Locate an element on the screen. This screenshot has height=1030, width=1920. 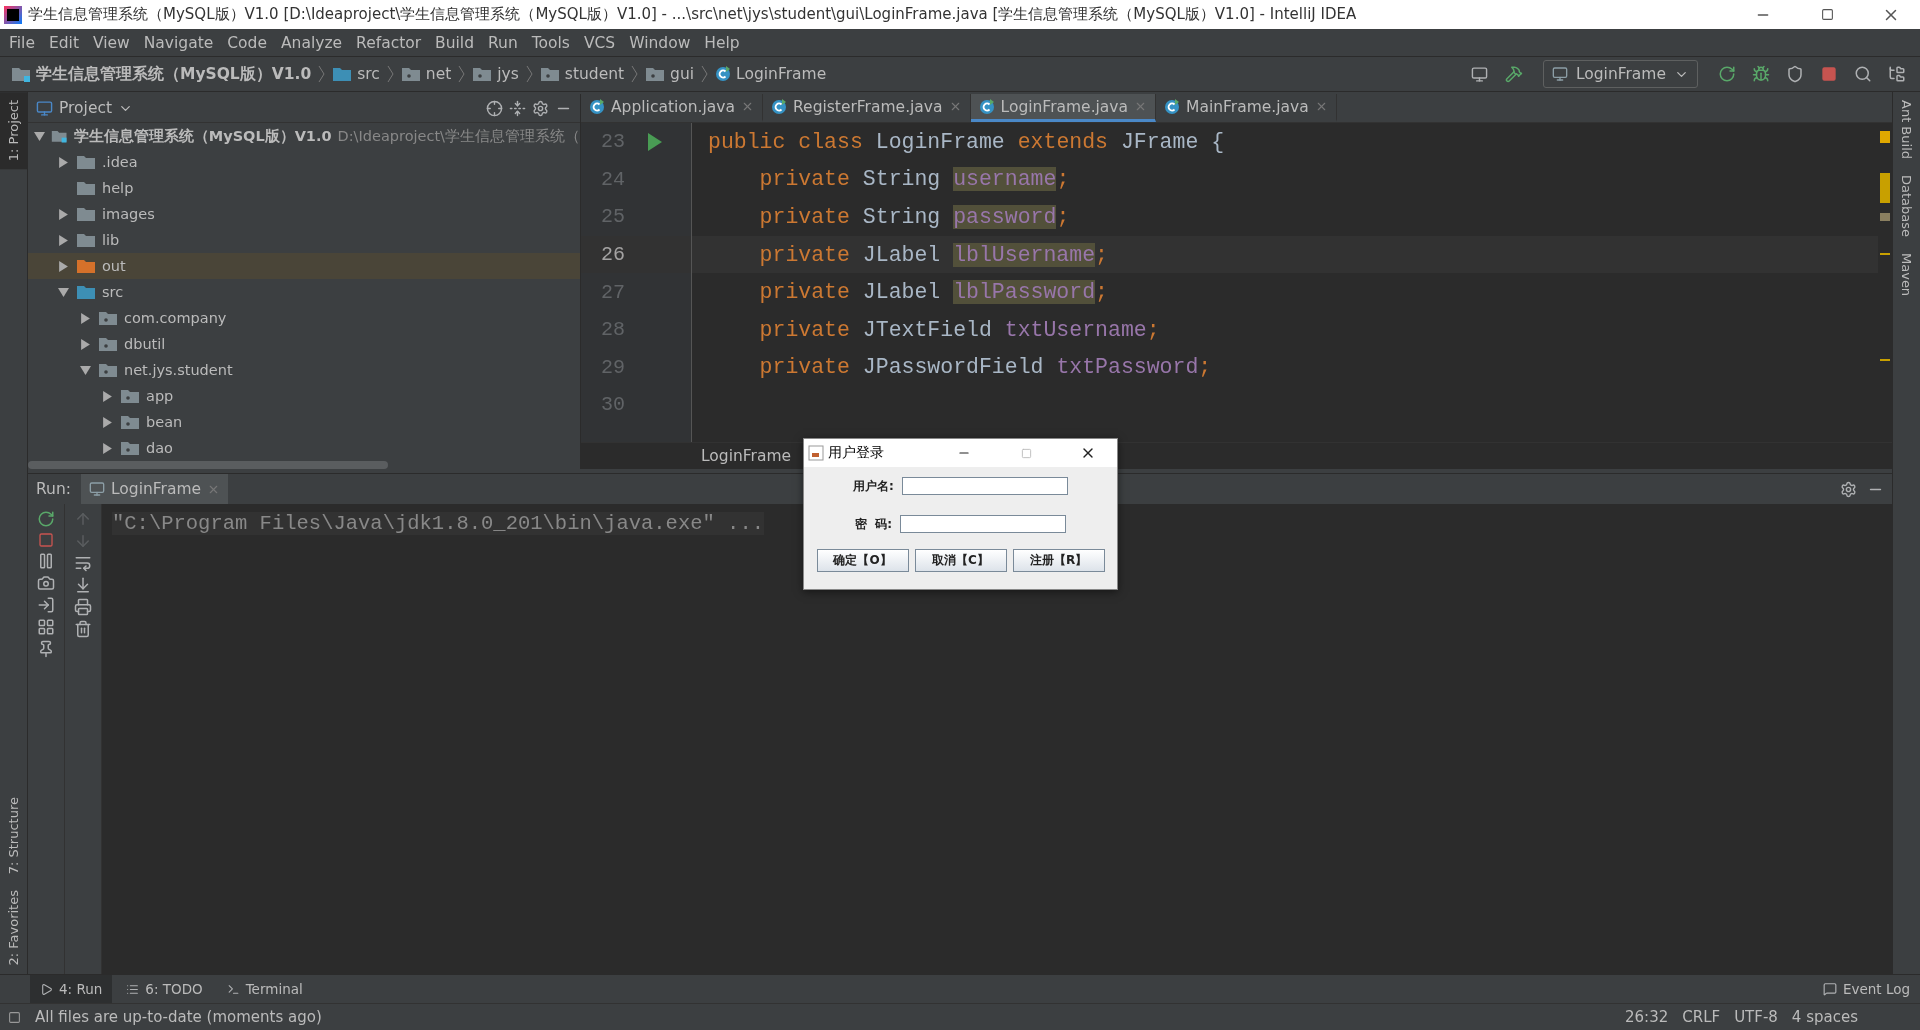
print-icon is located at coordinates (83, 607).